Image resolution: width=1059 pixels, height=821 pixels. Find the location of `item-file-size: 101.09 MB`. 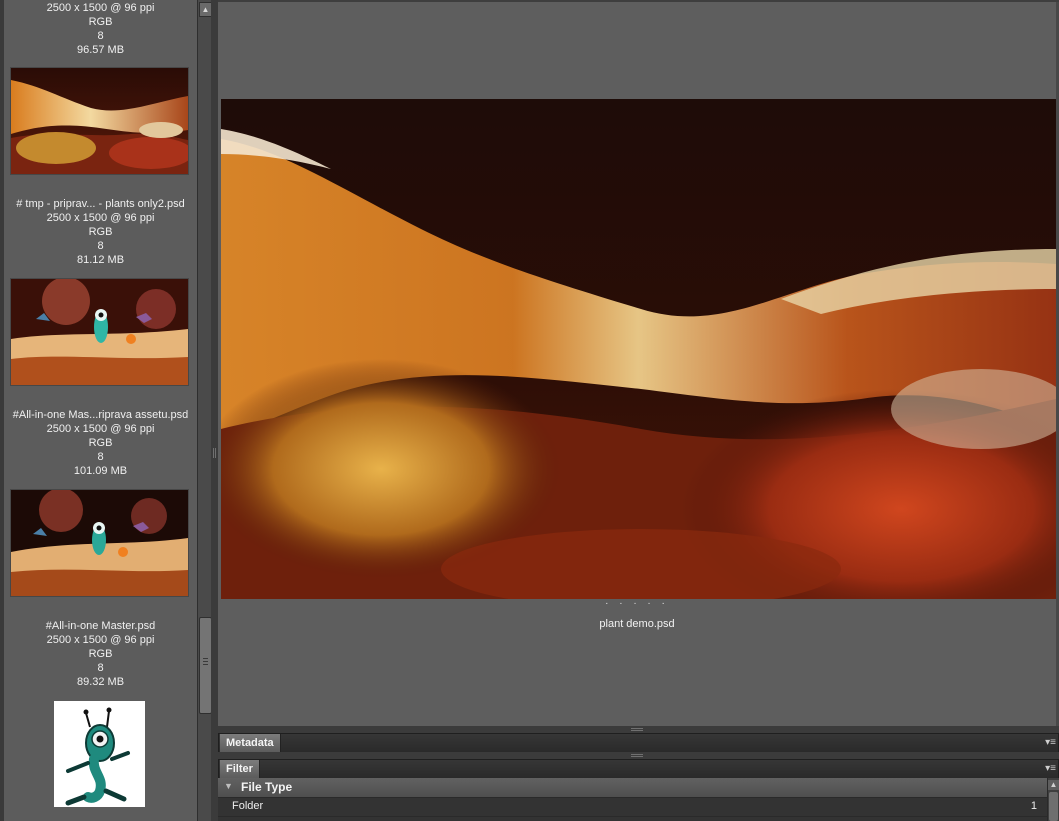

item-file-size: 101.09 MB is located at coordinates (100, 471).